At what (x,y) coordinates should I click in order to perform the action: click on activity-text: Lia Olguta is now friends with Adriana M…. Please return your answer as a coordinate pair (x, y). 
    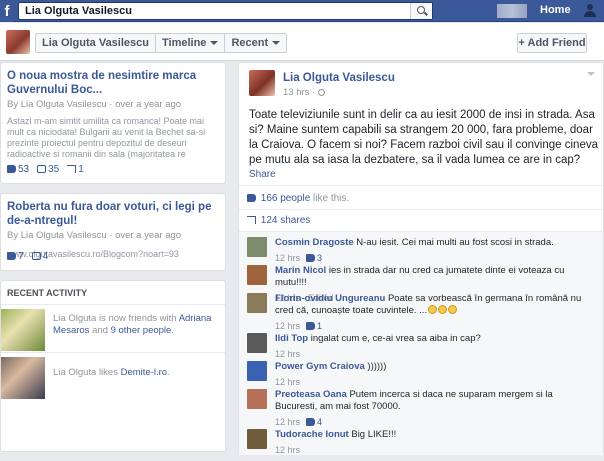
    Looking at the image, I should click on (132, 324).